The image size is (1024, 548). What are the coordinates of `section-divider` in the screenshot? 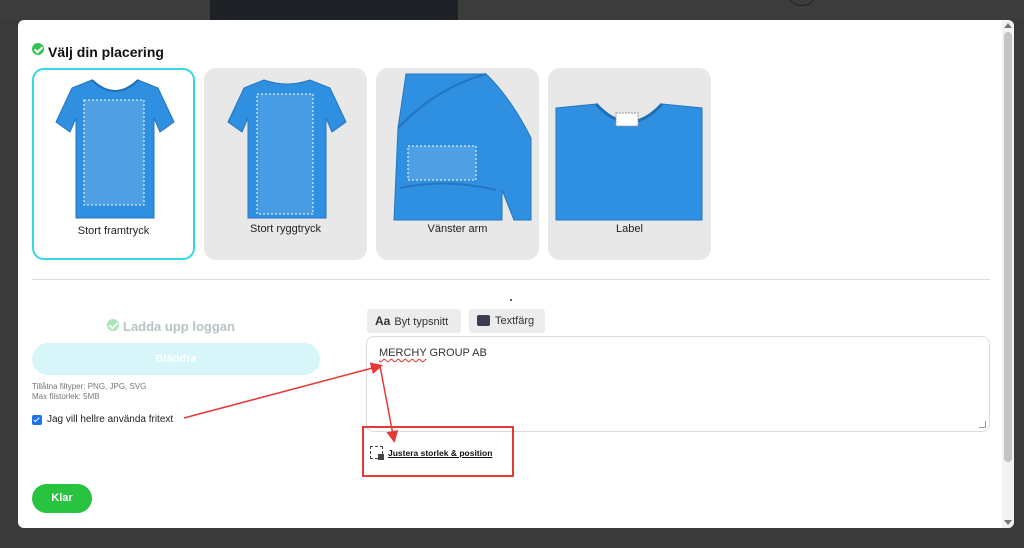 It's located at (511, 279).